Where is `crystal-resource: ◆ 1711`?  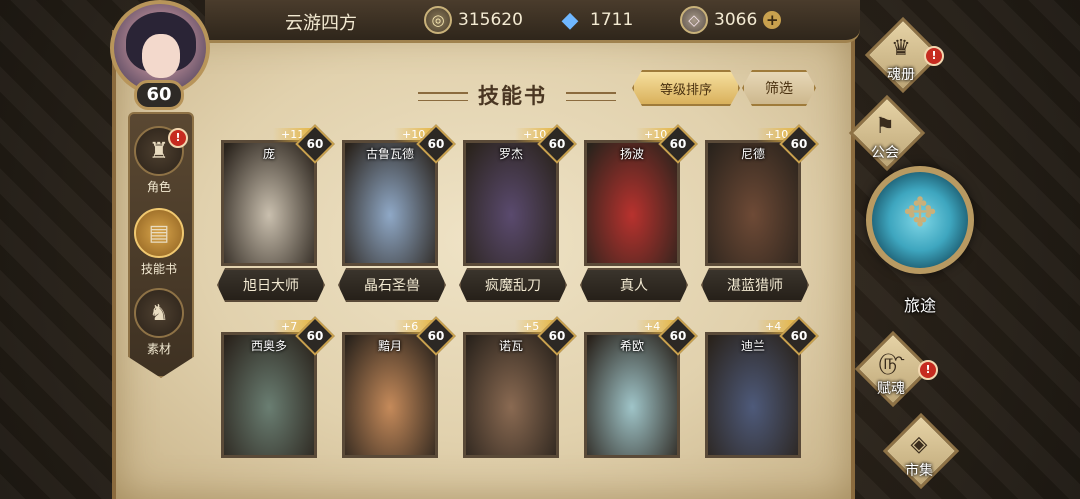 crystal-resource: ◆ 1711 is located at coordinates (595, 20).